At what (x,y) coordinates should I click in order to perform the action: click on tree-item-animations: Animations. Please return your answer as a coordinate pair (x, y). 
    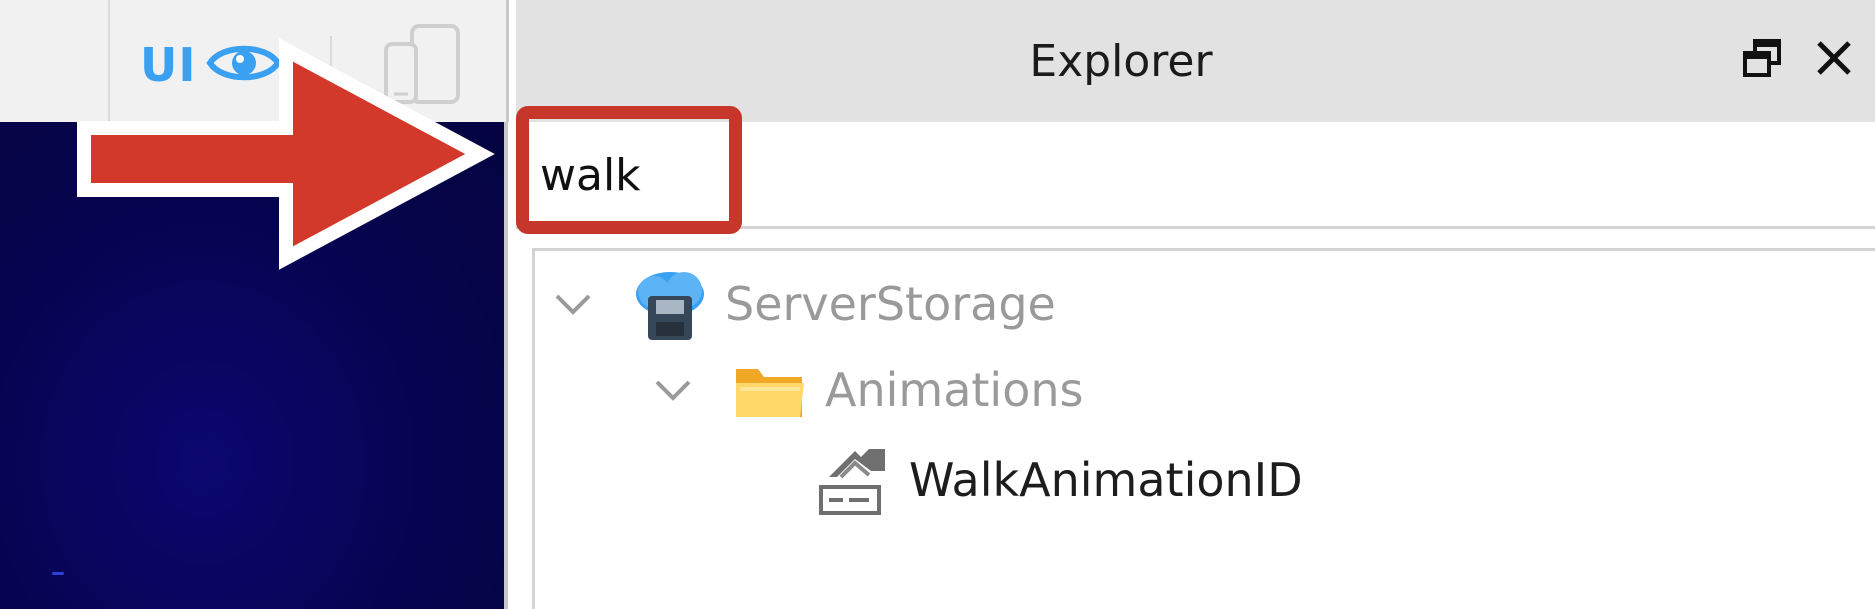
    Looking at the image, I should click on (863, 390).